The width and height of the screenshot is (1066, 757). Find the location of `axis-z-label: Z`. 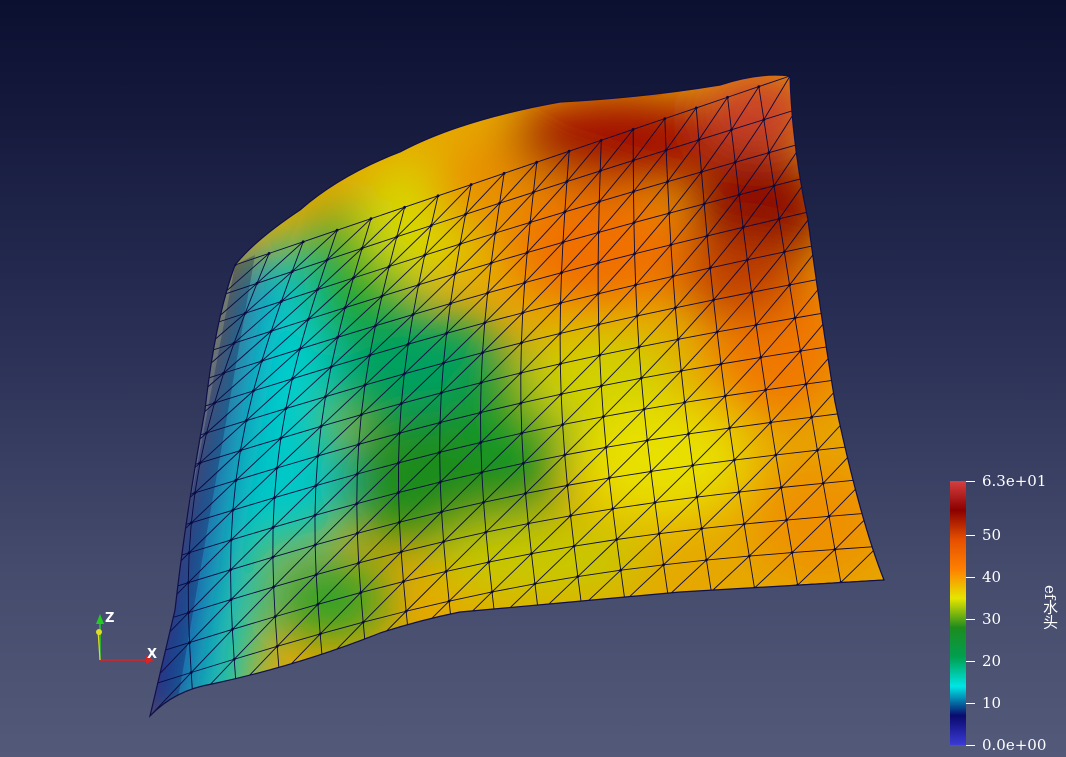

axis-z-label: Z is located at coordinates (109, 618).